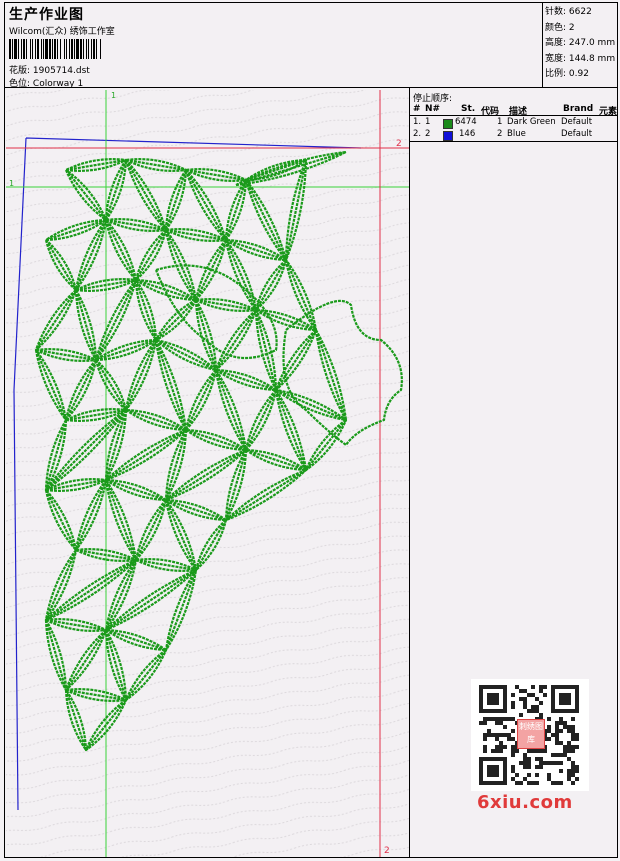 This screenshot has height=861, width=620. Describe the element at coordinates (46, 15) in the screenshot. I see `sheet-title: 生产作业图` at that location.